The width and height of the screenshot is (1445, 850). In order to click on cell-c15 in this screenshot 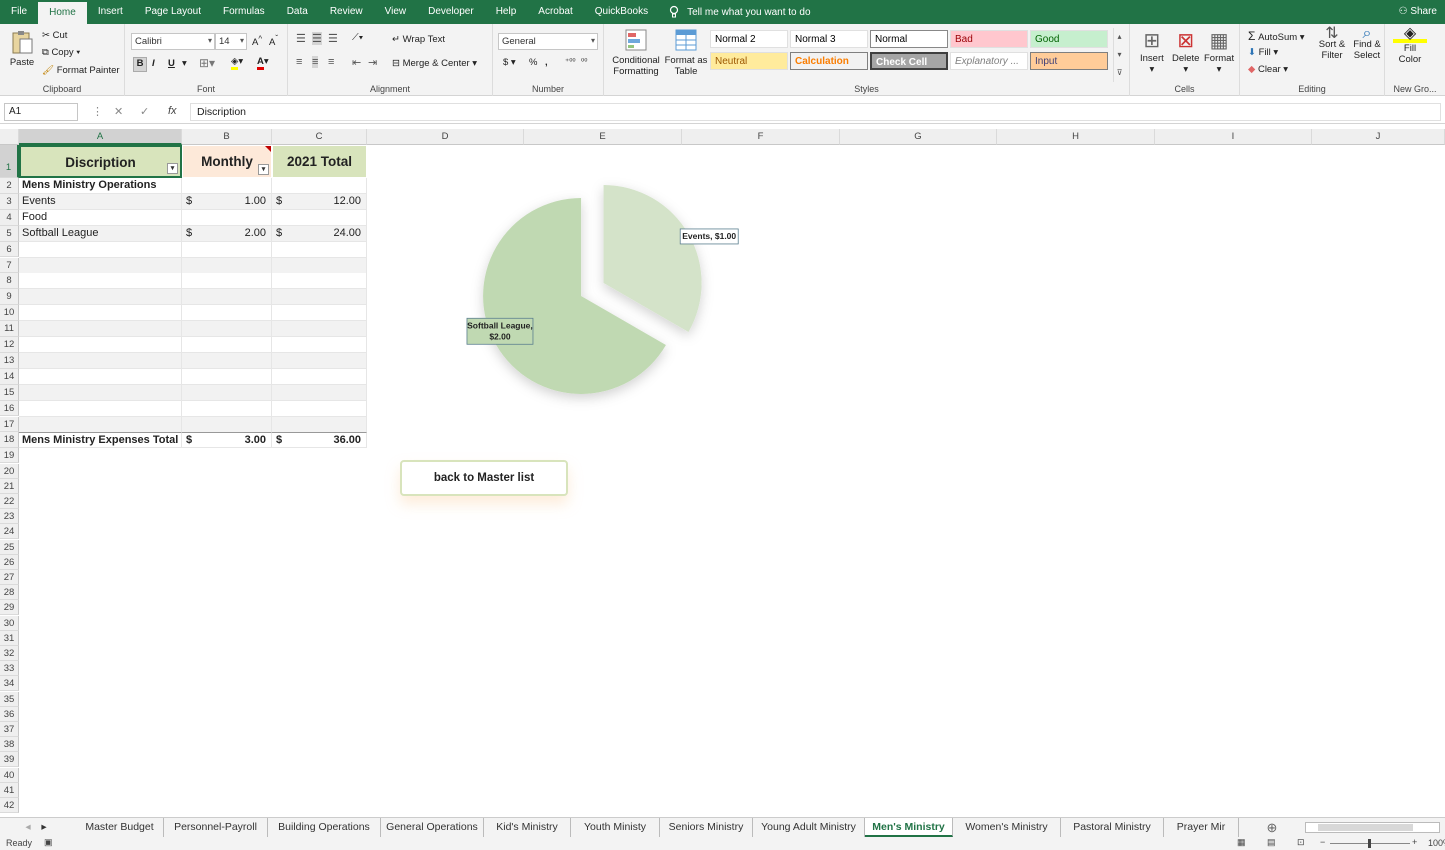, I will do `click(319, 392)`.